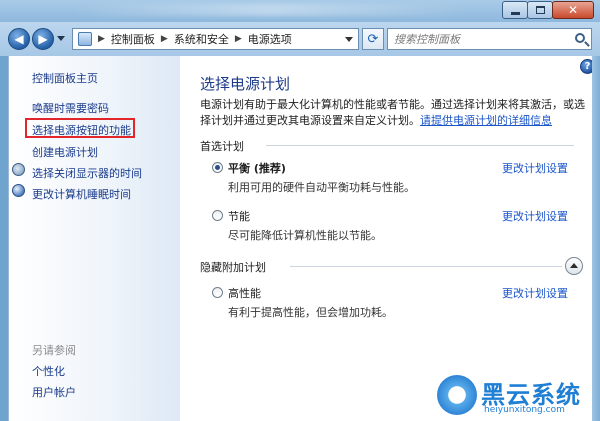  What do you see at coordinates (244, 293) in the screenshot?
I see `plan-name: 高性能` at bounding box center [244, 293].